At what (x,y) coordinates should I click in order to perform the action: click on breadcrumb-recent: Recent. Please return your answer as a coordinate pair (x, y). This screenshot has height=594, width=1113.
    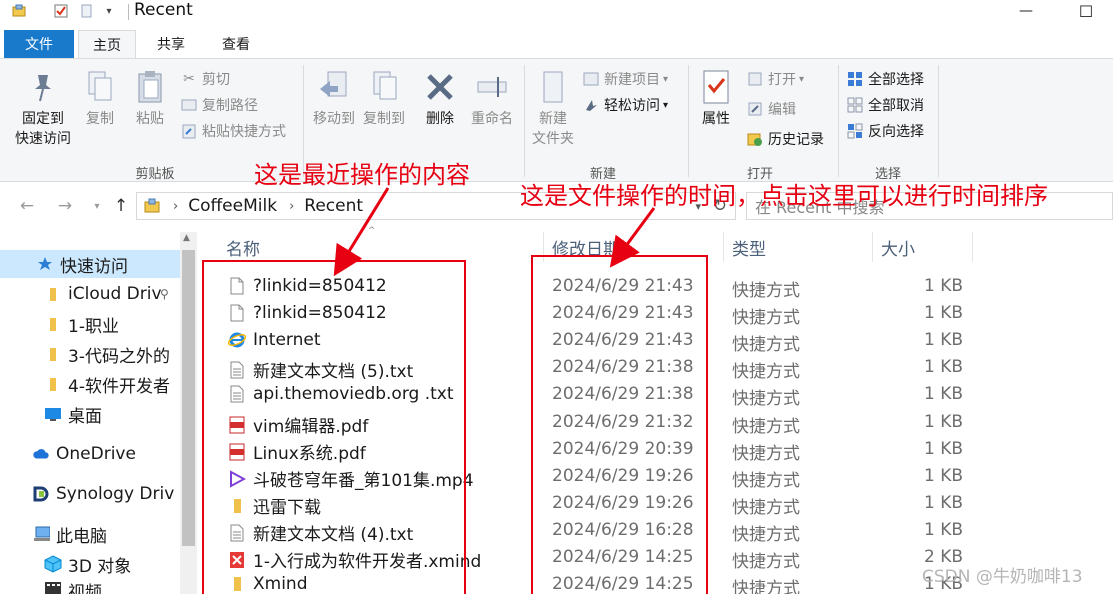
    Looking at the image, I should click on (333, 206).